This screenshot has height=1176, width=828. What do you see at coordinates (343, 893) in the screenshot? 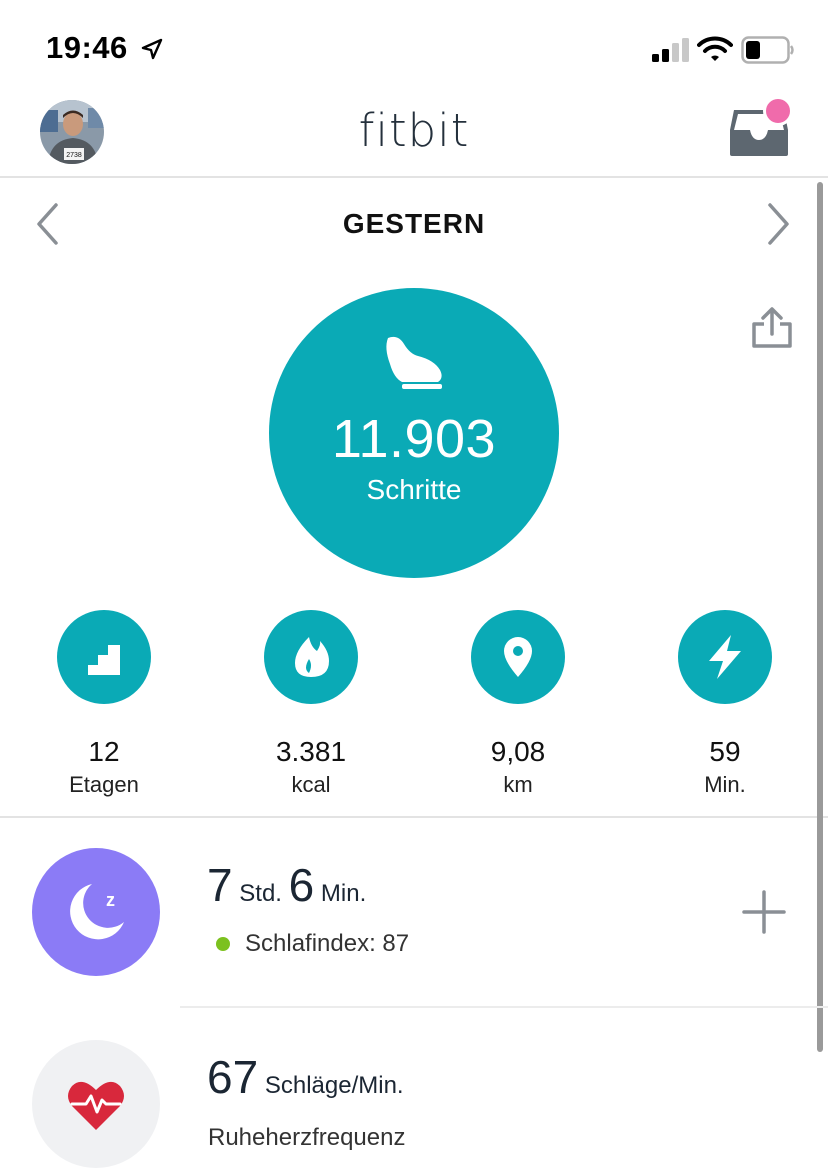
I see `sleep-minutes-unit: Min.` at bounding box center [343, 893].